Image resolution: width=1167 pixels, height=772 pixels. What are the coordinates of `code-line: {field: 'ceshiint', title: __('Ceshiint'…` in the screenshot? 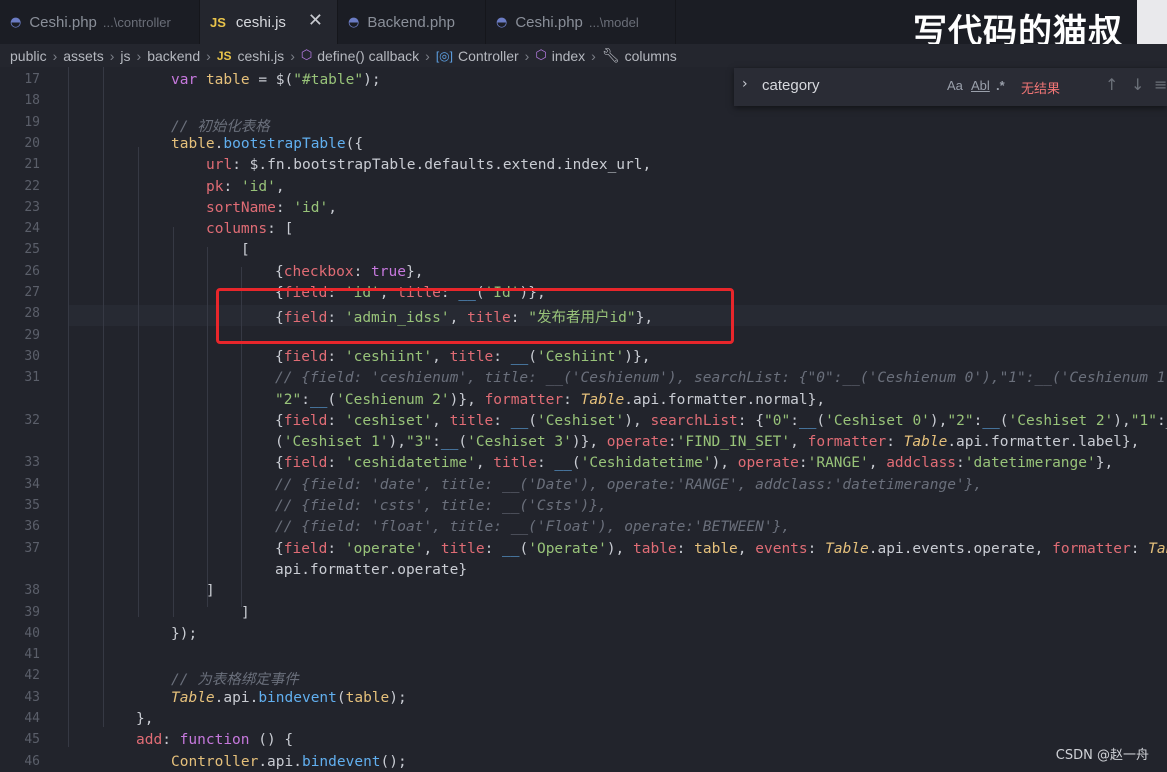 It's located at (462, 357).